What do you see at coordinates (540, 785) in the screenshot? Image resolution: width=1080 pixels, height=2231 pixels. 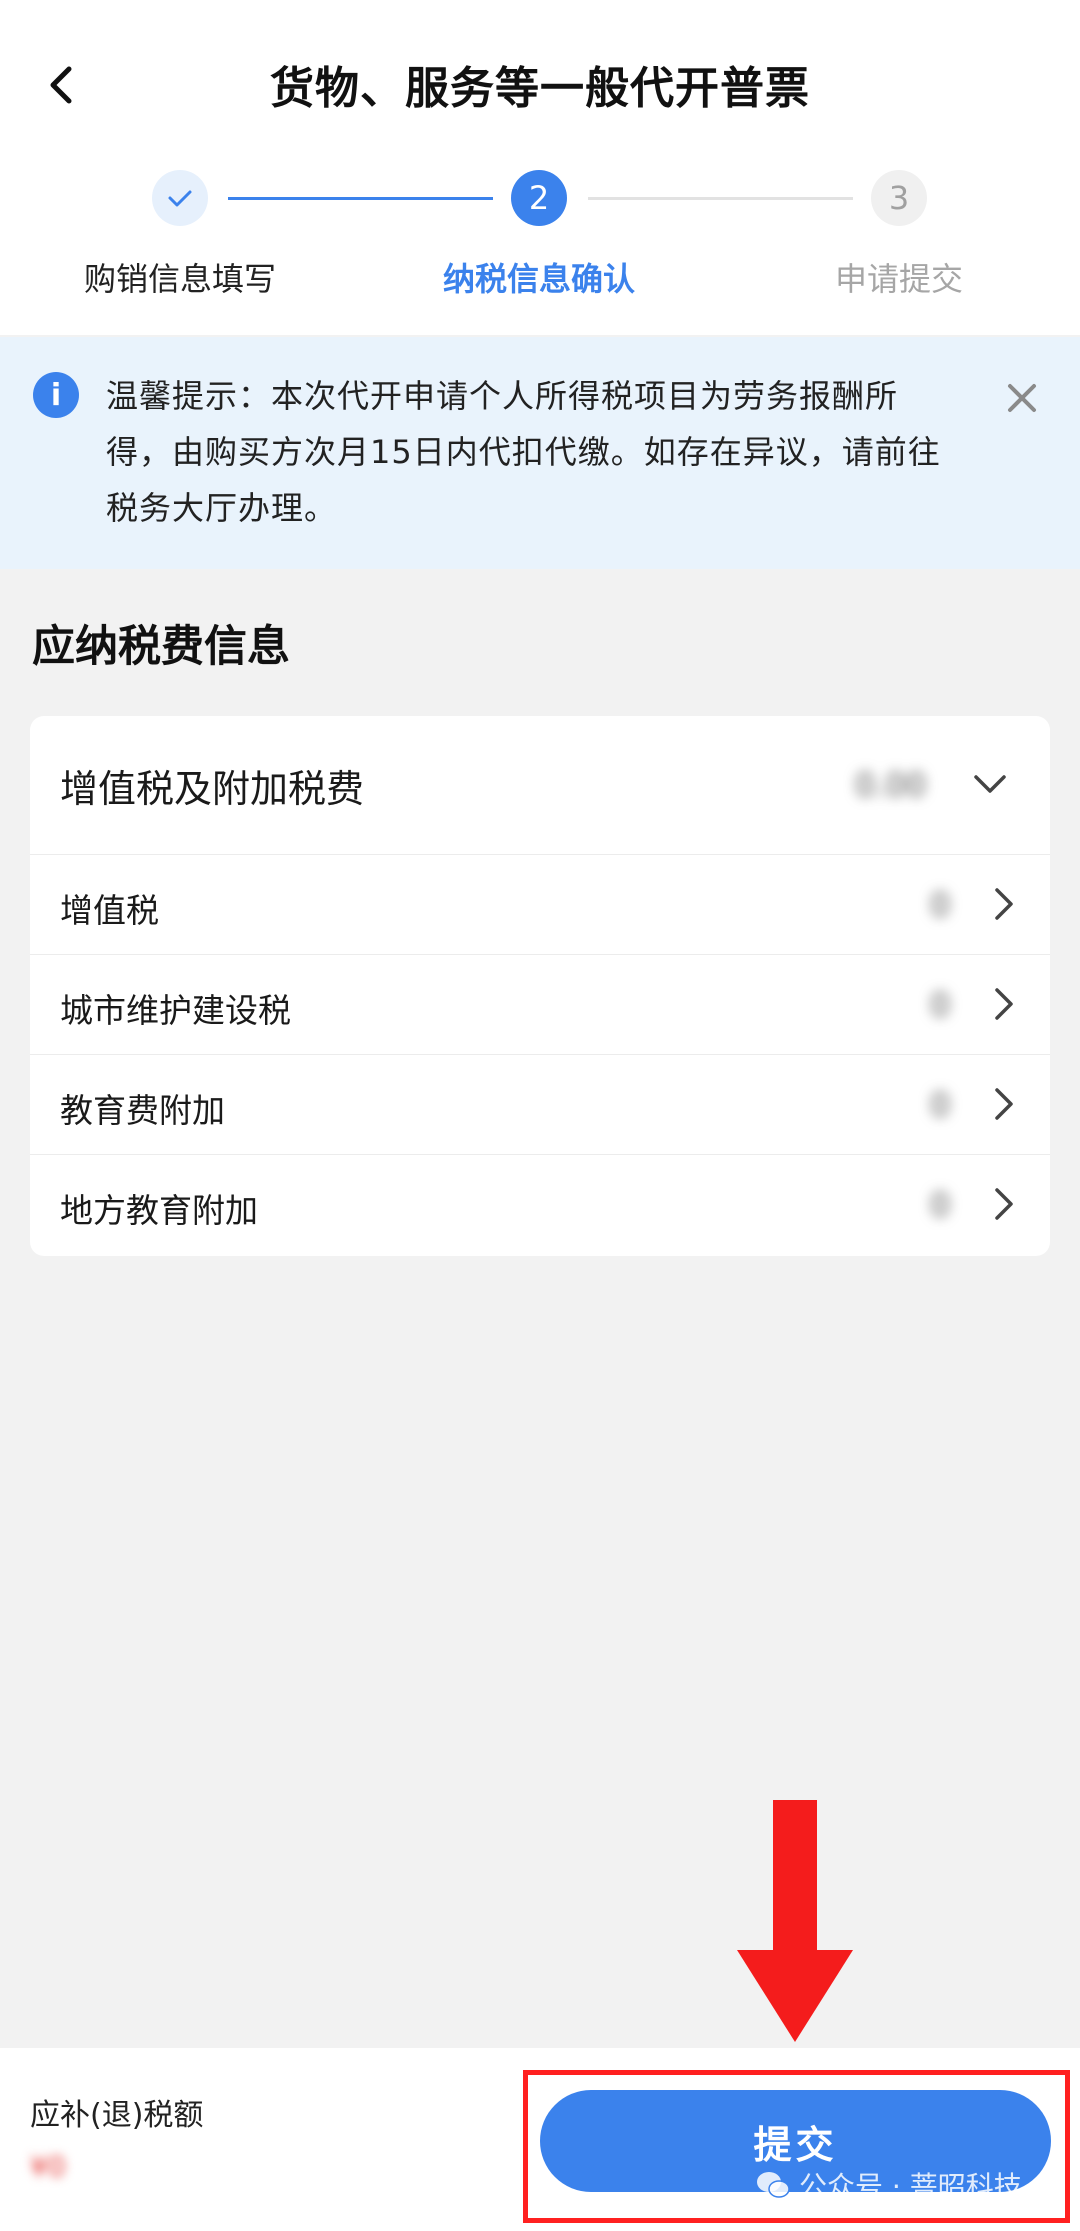 I see `tax-group-header: 增值税及附加税费 0.00` at bounding box center [540, 785].